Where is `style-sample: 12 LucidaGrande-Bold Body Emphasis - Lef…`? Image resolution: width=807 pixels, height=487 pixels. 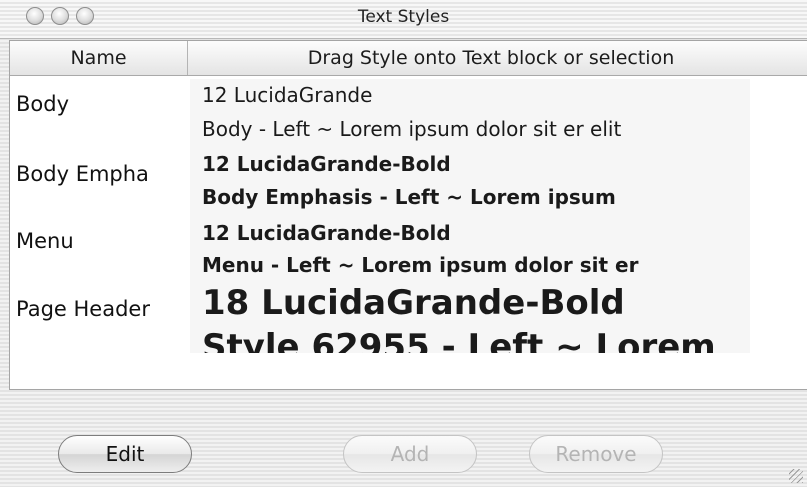 style-sample: 12 LucidaGrande-Bold Body Emphasis - Lef… is located at coordinates (470, 184).